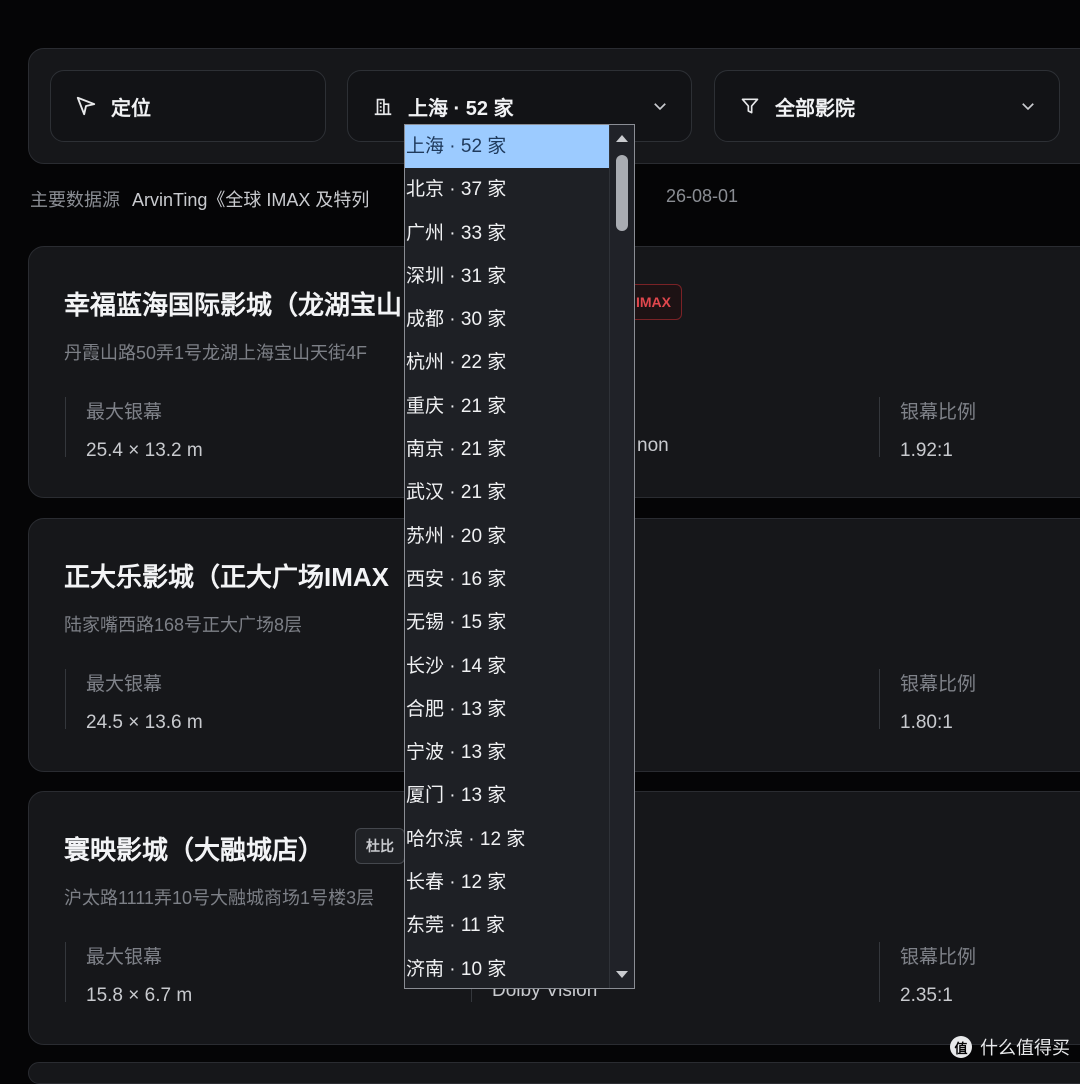  What do you see at coordinates (928, 701) in the screenshot?
I see `stat-aspect-ratio: 银幕比例 1.80:1` at bounding box center [928, 701].